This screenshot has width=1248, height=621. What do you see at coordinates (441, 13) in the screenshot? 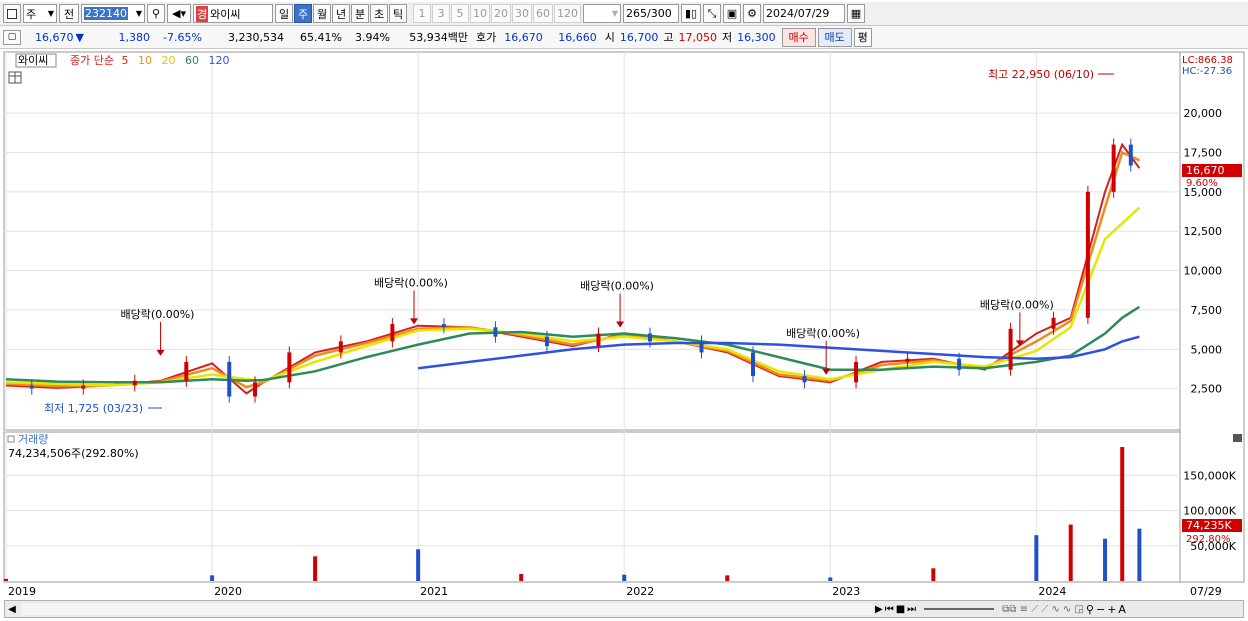
I see `minute-3: 3` at bounding box center [441, 13].